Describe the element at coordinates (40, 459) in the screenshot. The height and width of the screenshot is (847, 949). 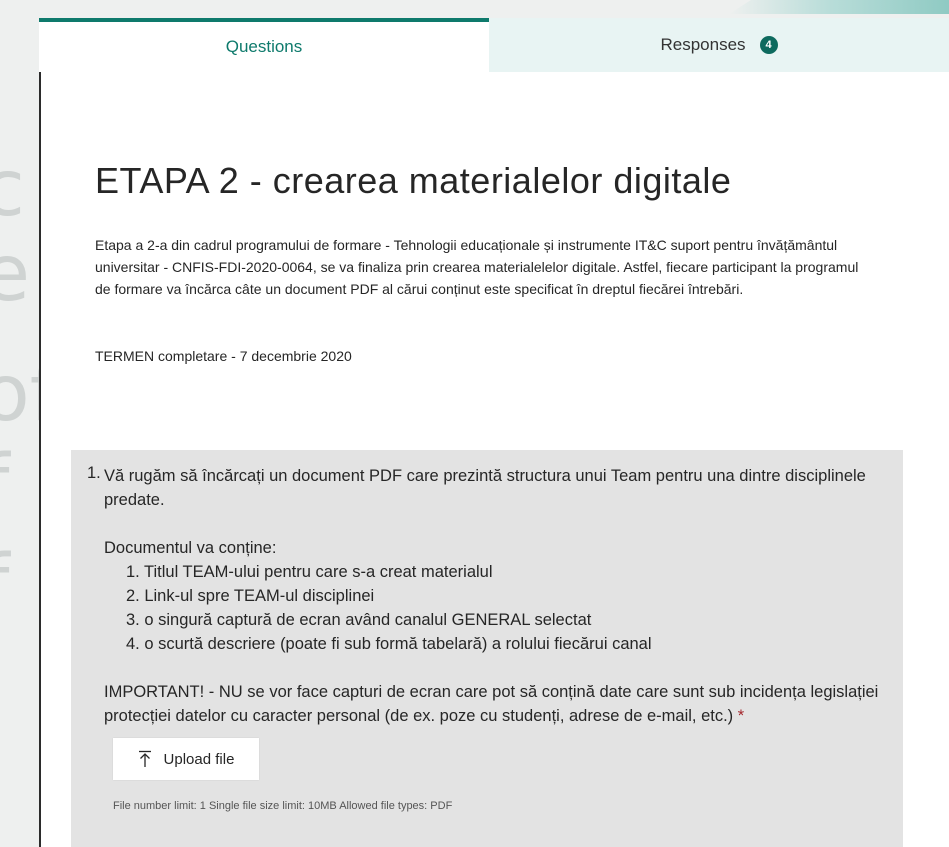
I see `panel-left-border` at that location.